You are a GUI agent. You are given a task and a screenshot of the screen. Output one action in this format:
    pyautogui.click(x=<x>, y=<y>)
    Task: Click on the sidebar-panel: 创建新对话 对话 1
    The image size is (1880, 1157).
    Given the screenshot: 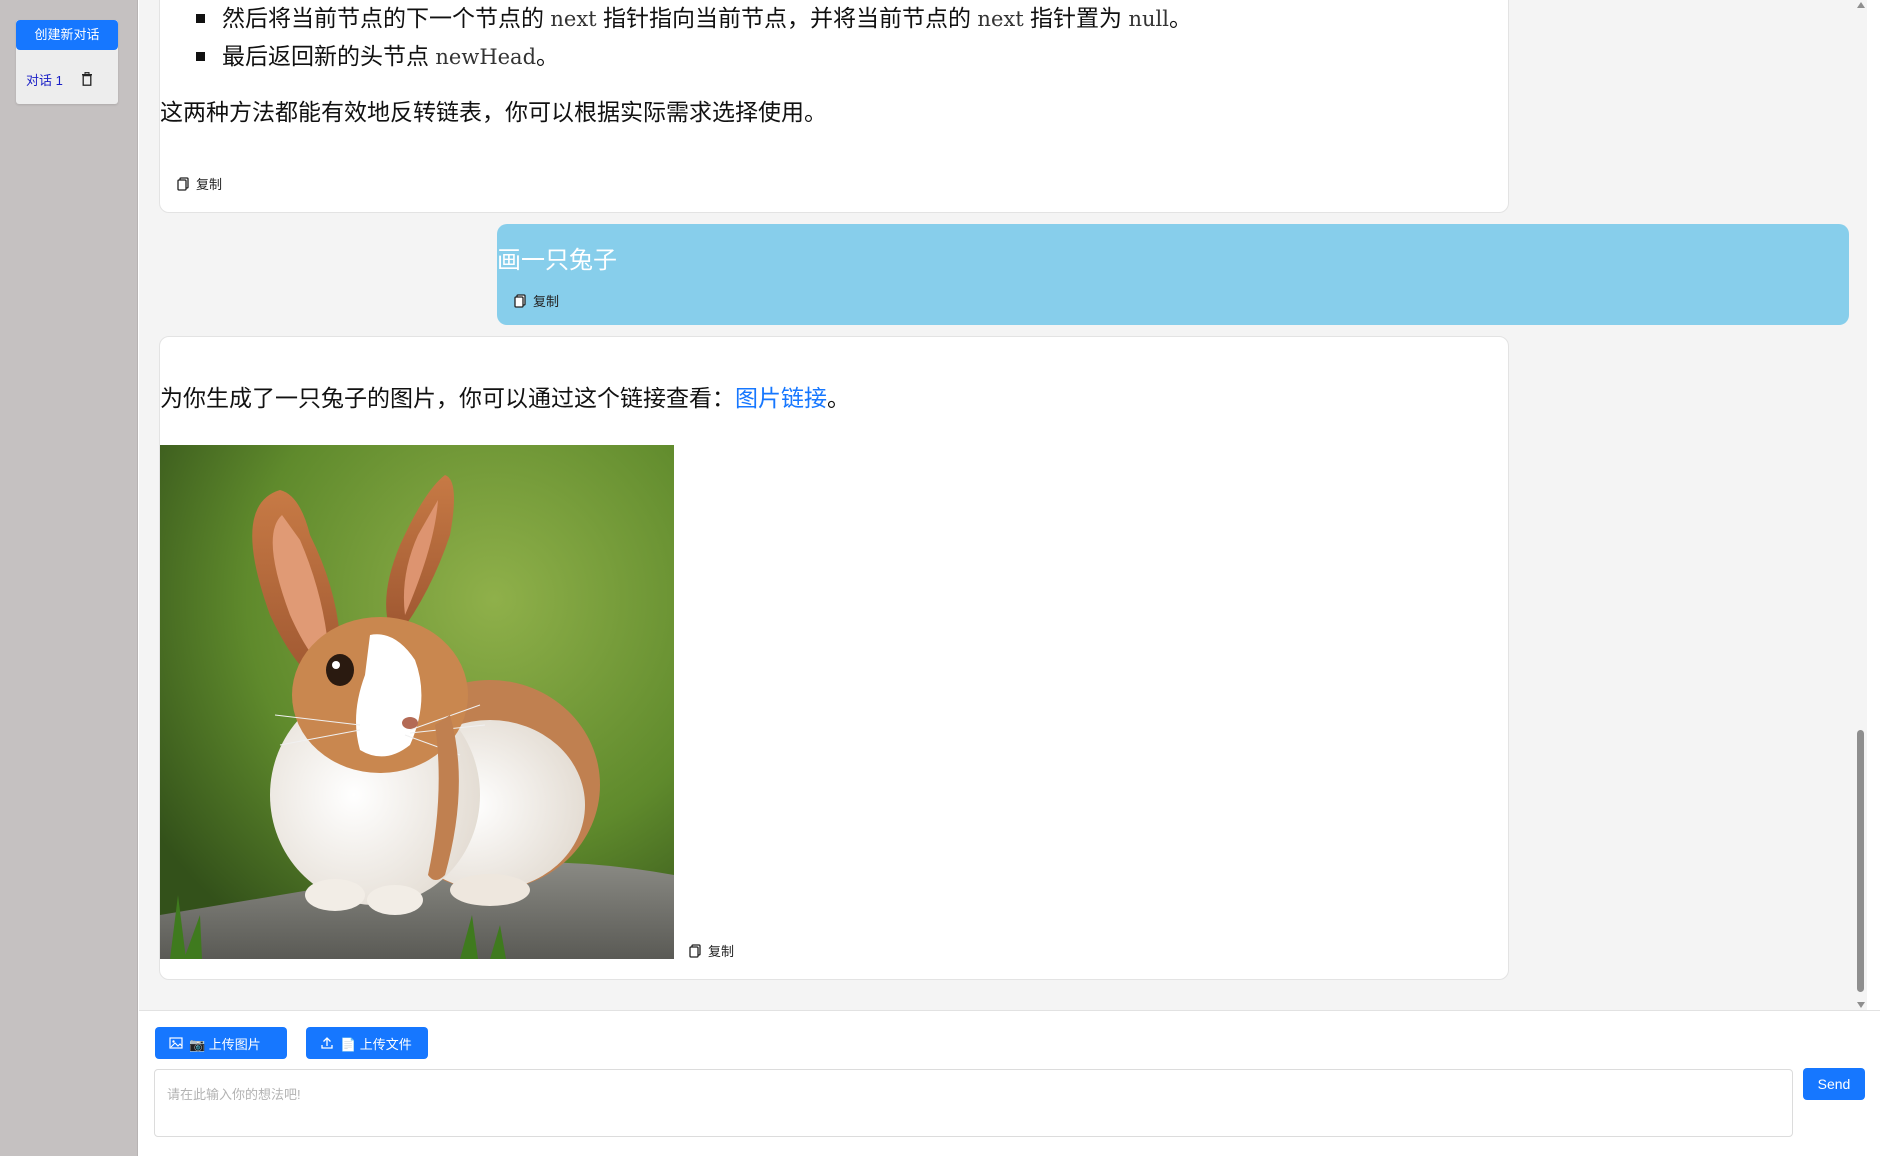 What is the action you would take?
    pyautogui.click(x=67, y=62)
    